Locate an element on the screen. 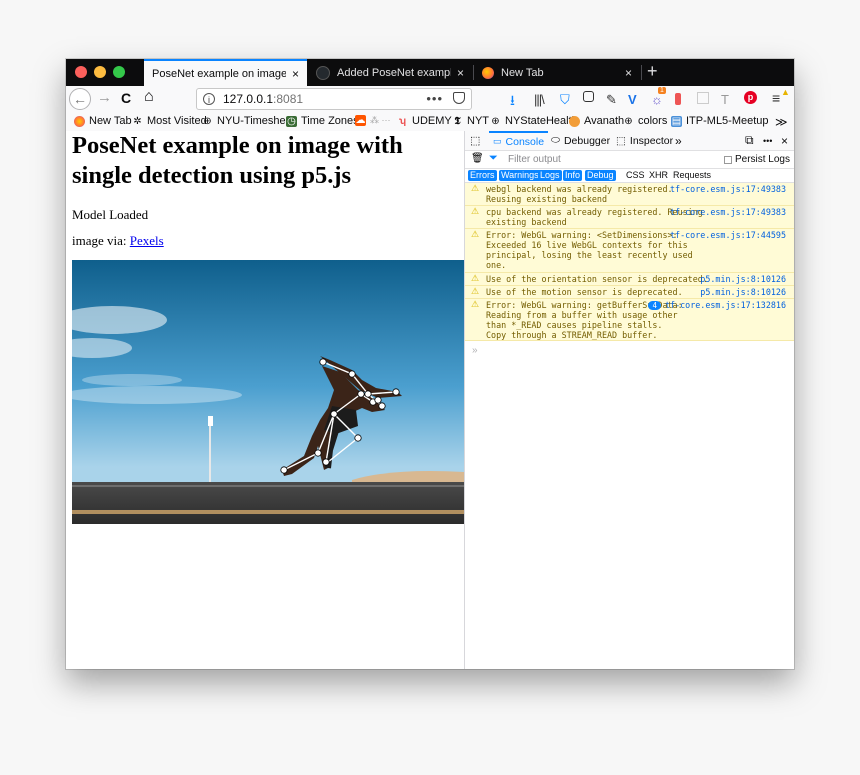 Image resolution: width=860 pixels, height=775 pixels. tab-label: Inspector is located at coordinates (651, 140).